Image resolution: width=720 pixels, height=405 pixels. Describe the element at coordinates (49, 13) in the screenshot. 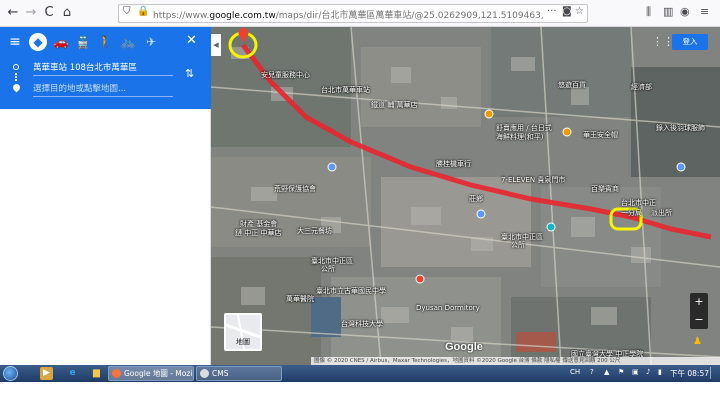

I see `reload-icon: C` at that location.